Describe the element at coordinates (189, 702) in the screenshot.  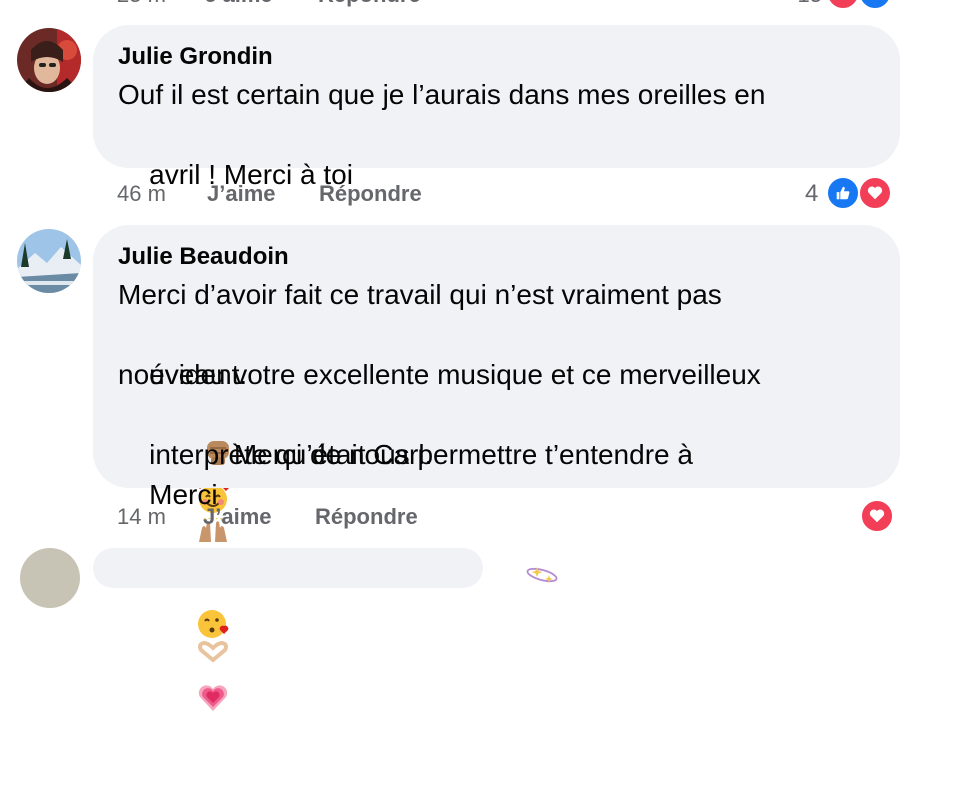
I see `growing-heart-emoji-icon` at that location.